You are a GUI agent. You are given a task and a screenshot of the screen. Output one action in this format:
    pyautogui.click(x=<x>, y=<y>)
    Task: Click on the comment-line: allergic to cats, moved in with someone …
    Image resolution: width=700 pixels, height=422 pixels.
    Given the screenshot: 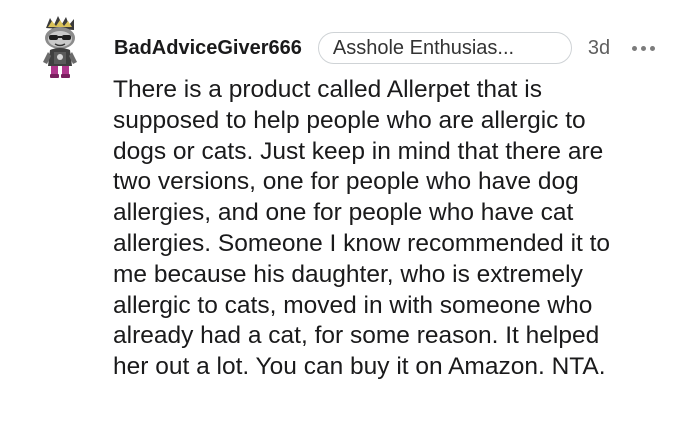 What is the action you would take?
    pyautogui.click(x=353, y=305)
    